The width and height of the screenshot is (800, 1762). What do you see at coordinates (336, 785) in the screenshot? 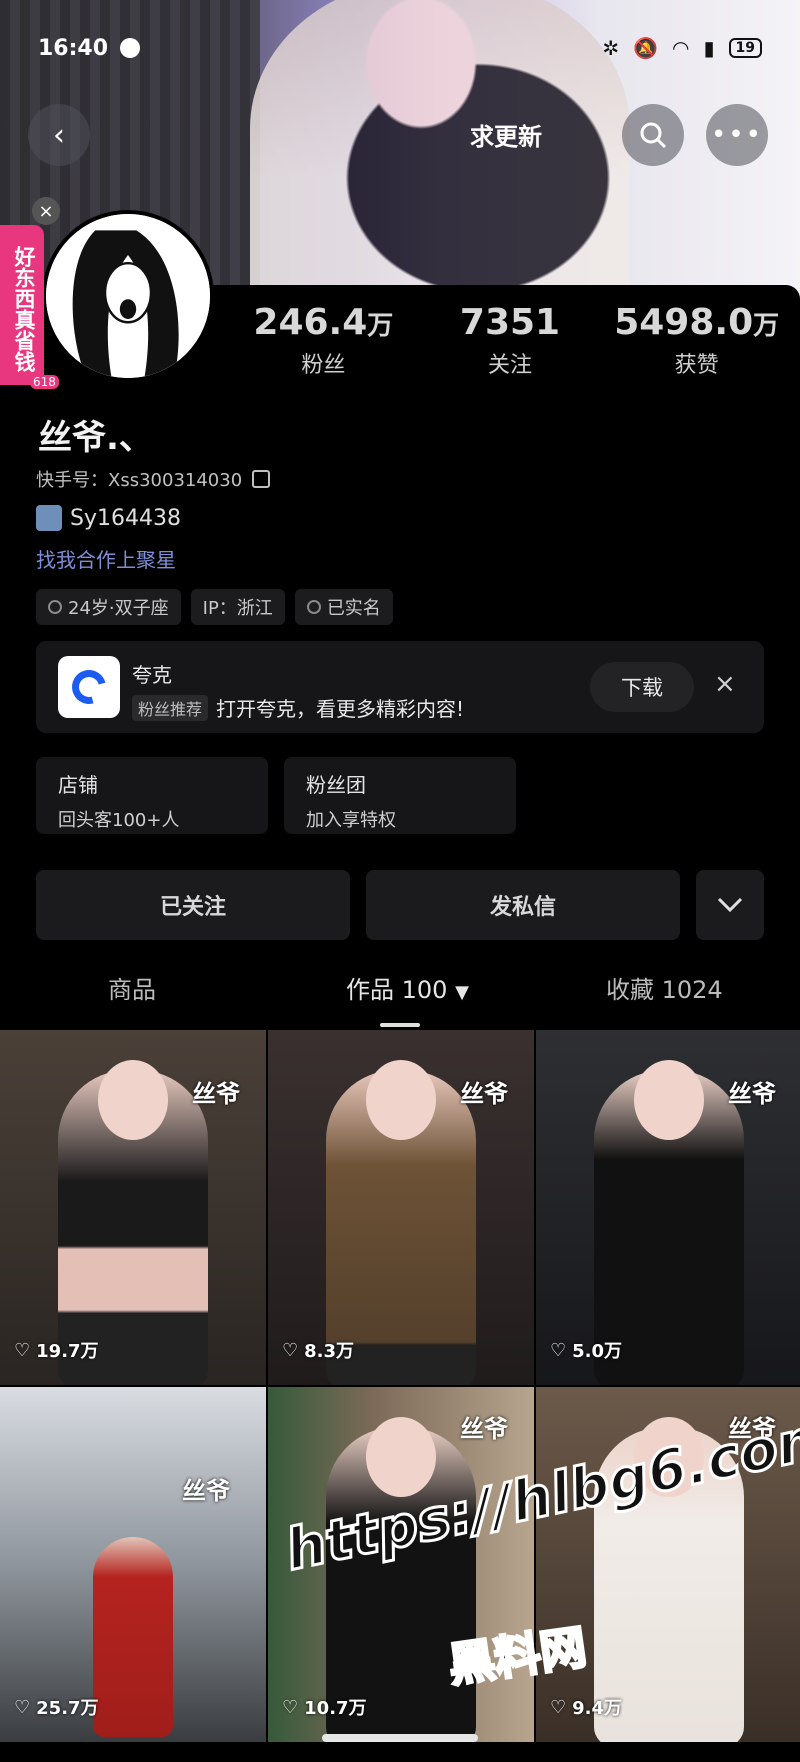
I see `fan-club-title: 粉丝团` at bounding box center [336, 785].